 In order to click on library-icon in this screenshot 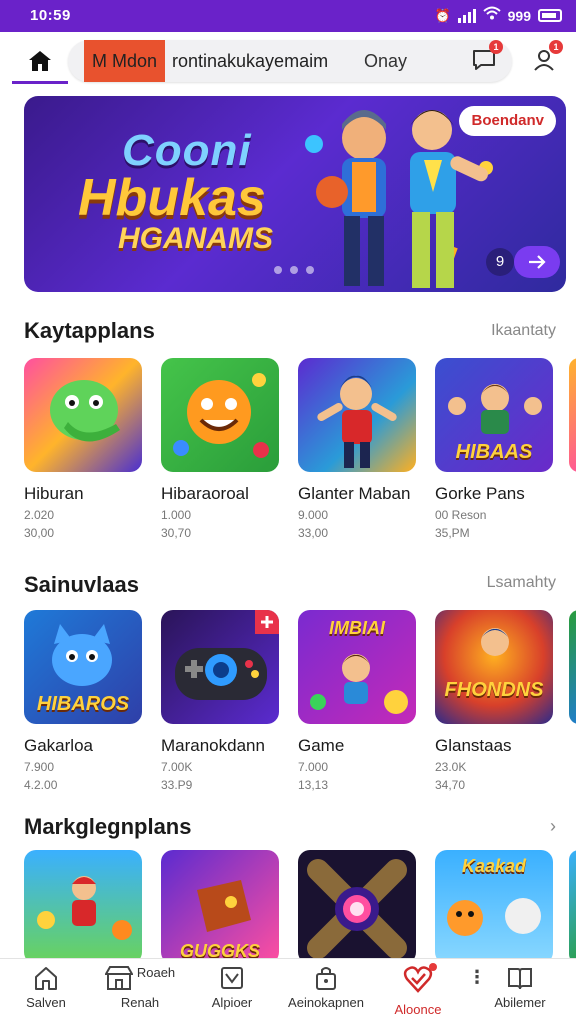, I will do `click(520, 979)`.